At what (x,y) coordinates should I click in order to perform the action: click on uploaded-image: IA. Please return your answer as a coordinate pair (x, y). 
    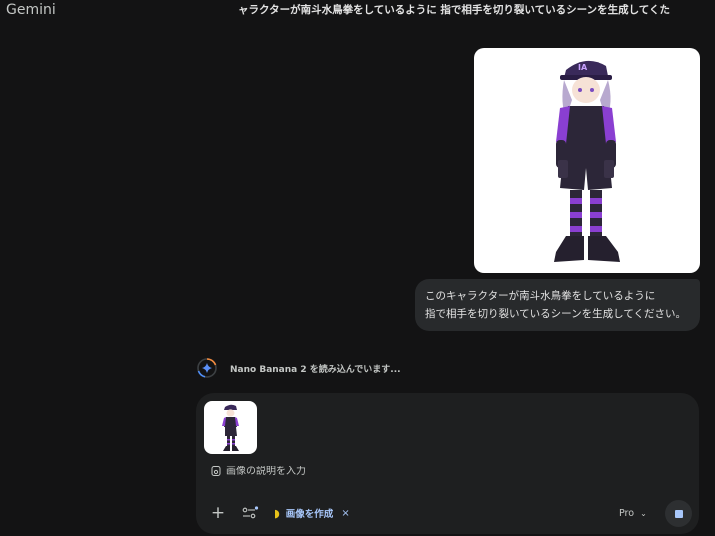
    Looking at the image, I should click on (587, 160).